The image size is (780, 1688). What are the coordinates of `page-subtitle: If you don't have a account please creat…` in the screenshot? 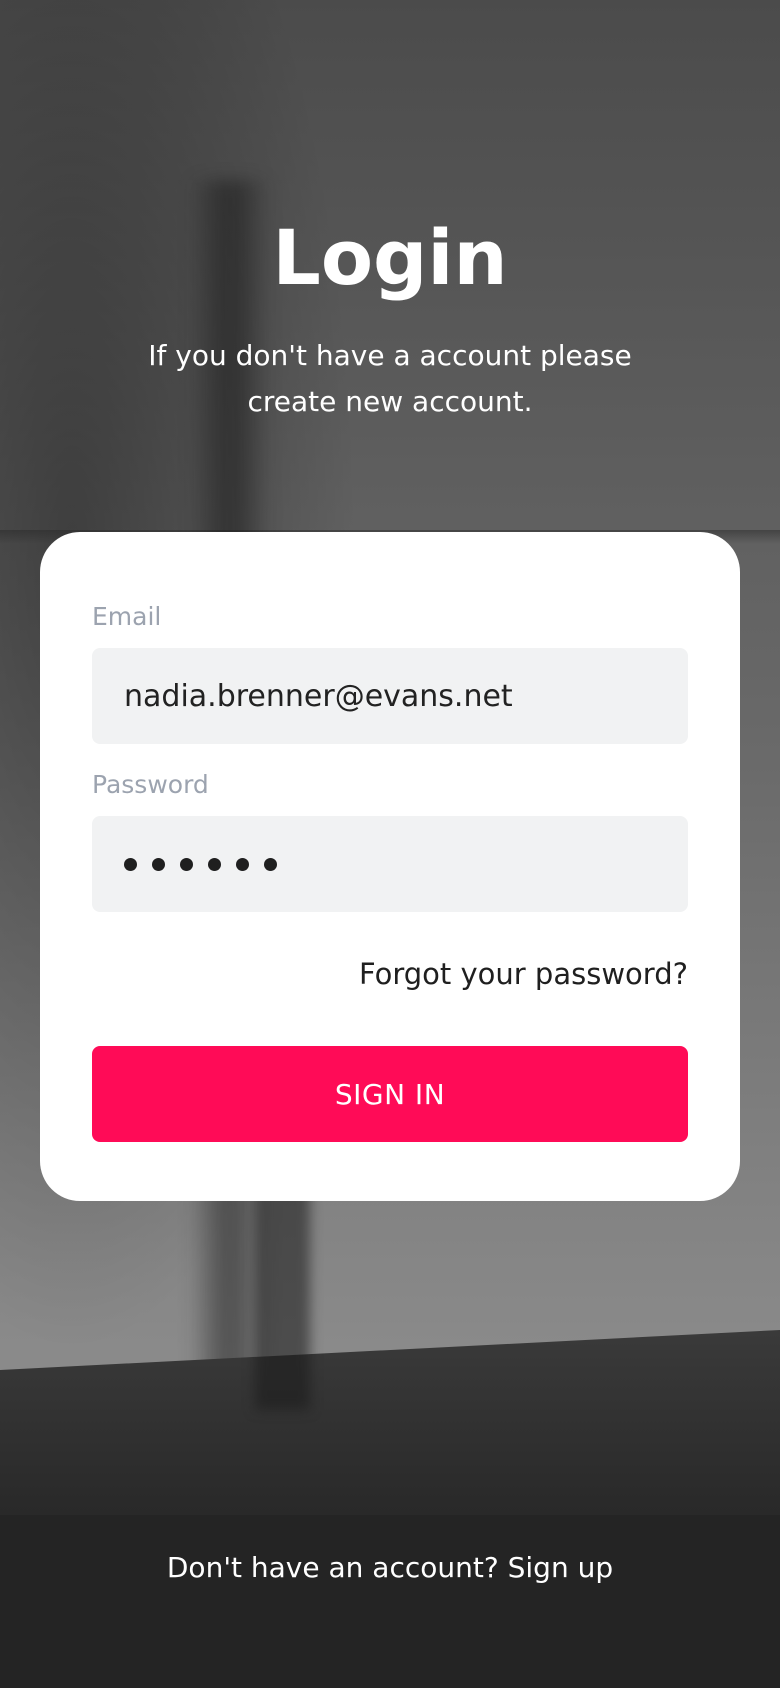 It's located at (390, 378).